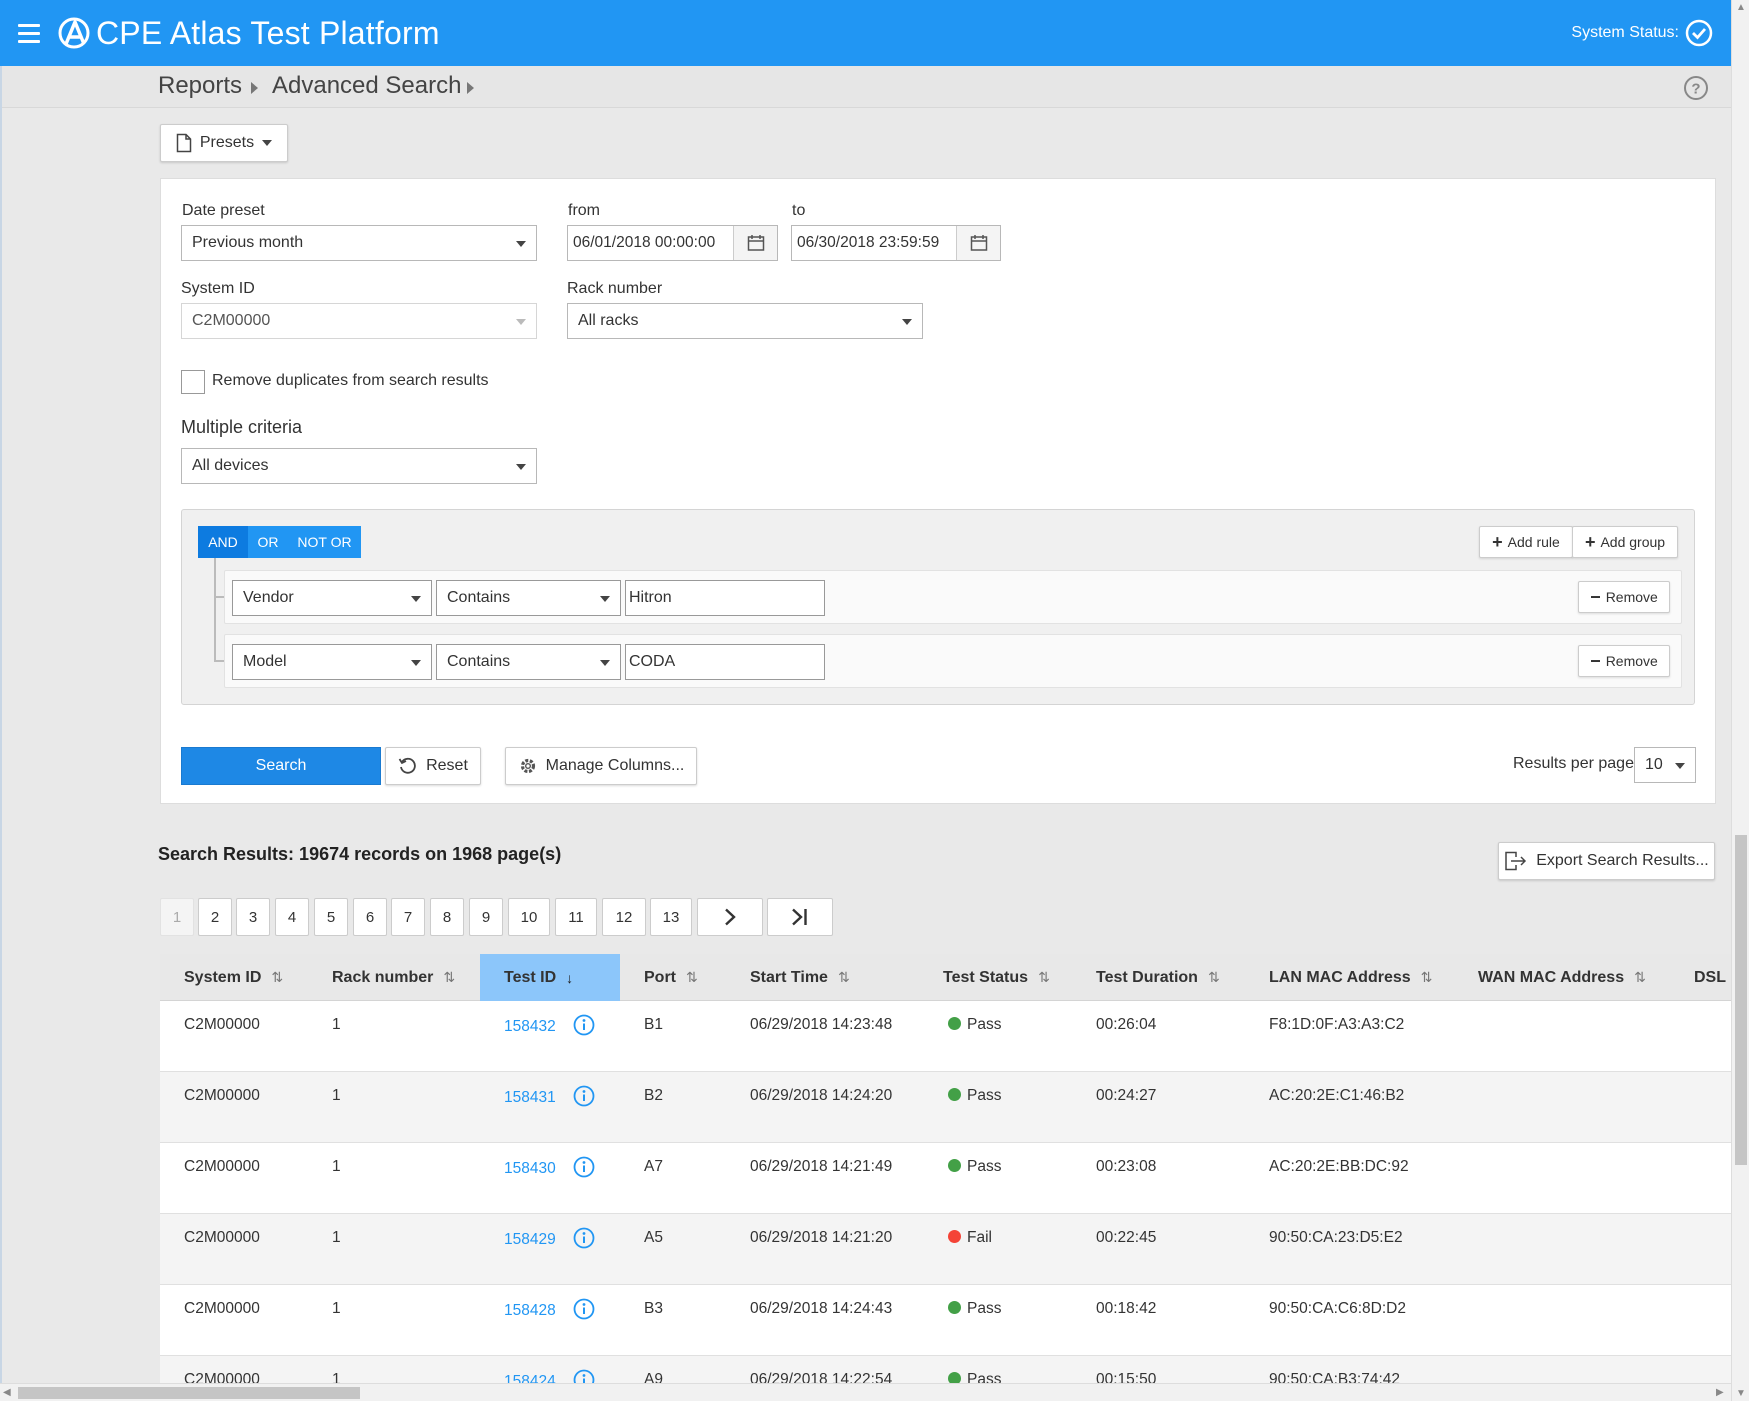 The height and width of the screenshot is (1401, 1749). What do you see at coordinates (530, 1098) in the screenshot?
I see `cell-test-id-link: 158431` at bounding box center [530, 1098].